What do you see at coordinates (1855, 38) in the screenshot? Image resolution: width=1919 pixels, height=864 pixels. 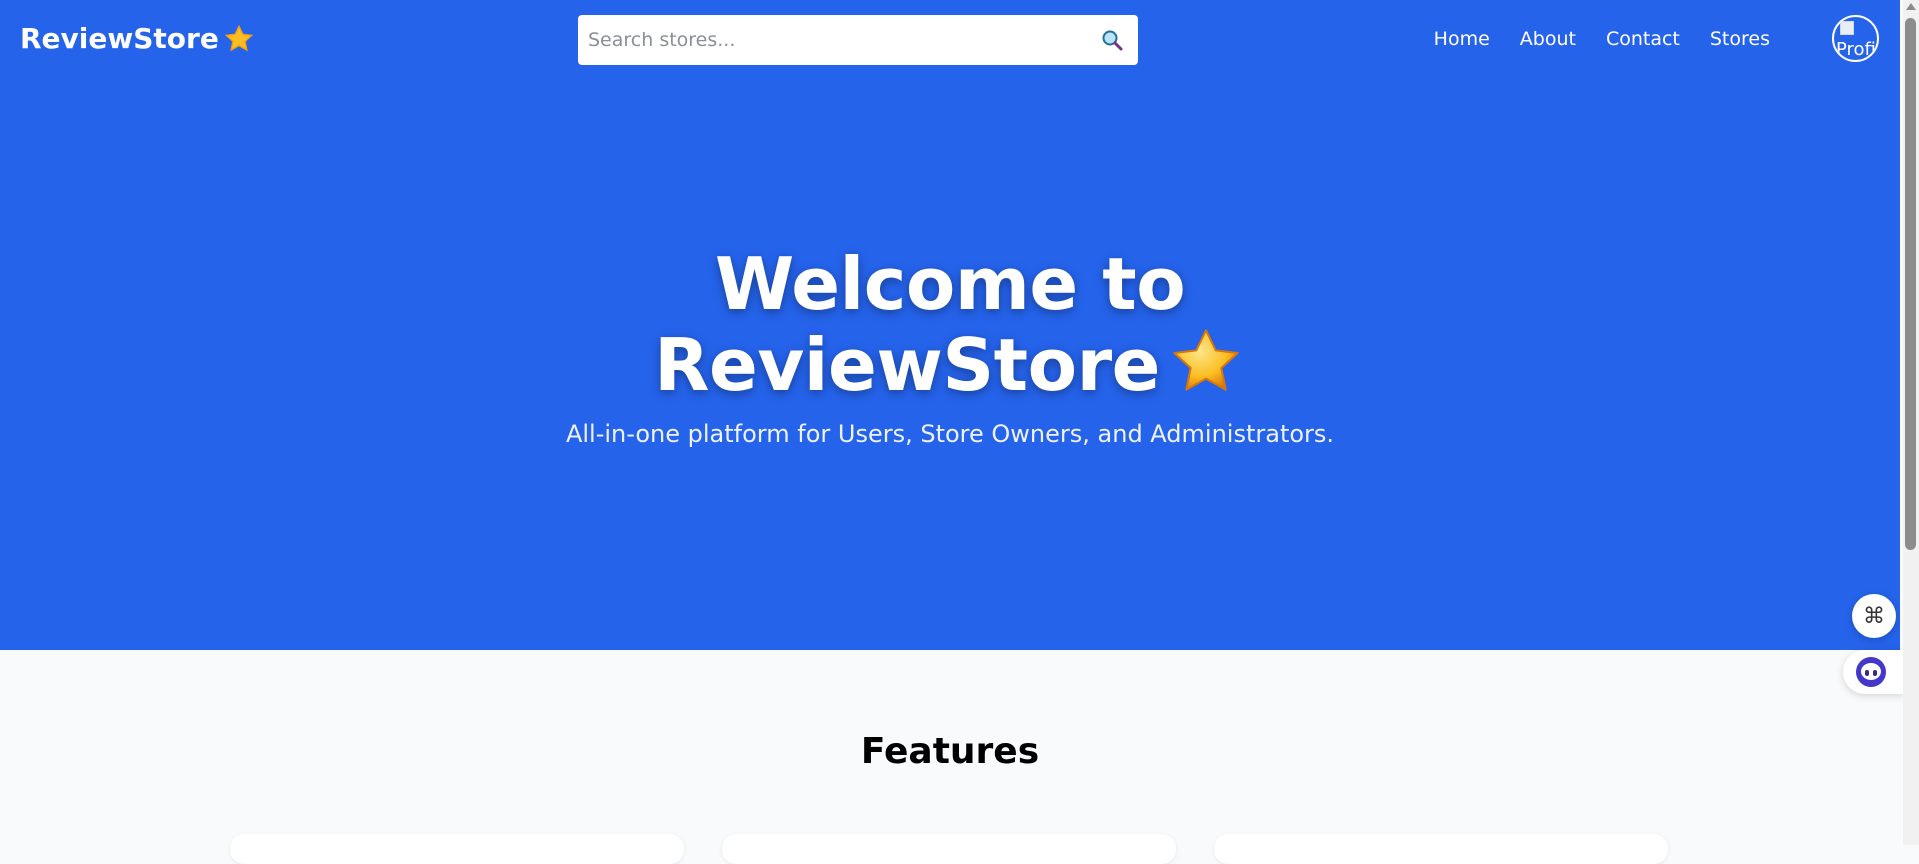 I see `profile-avatar: Profile` at bounding box center [1855, 38].